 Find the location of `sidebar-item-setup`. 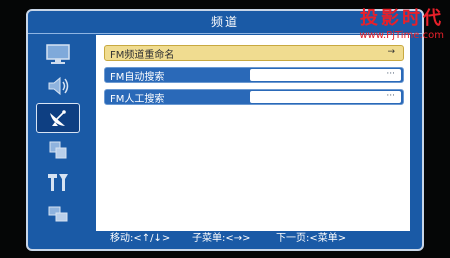

sidebar-item-setup is located at coordinates (58, 182).